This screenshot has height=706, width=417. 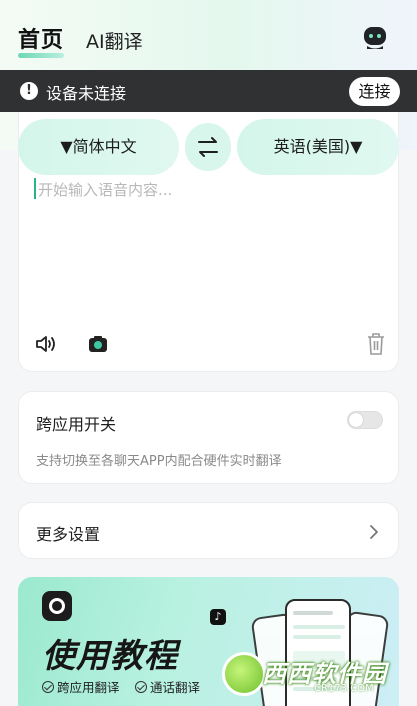 What do you see at coordinates (114, 40) in the screenshot?
I see `tab-ai-translate: AI翻译` at bounding box center [114, 40].